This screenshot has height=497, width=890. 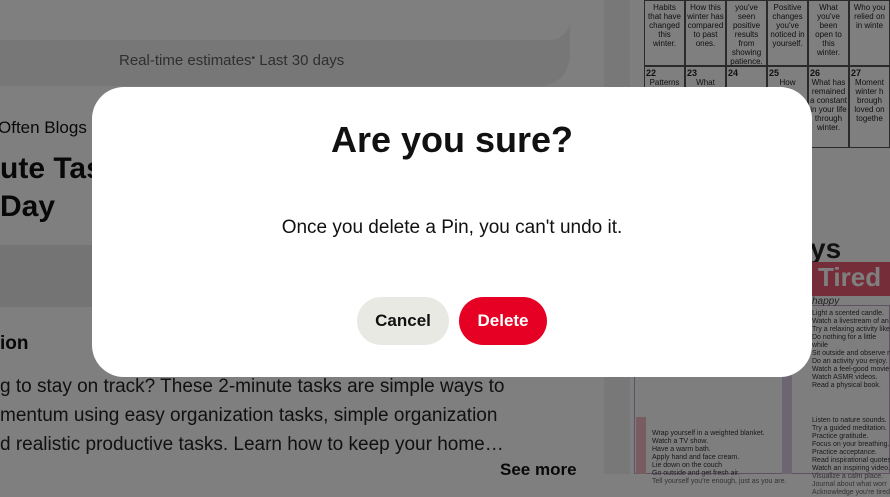 I want to click on cancel-button: Cancel, so click(x=403, y=321).